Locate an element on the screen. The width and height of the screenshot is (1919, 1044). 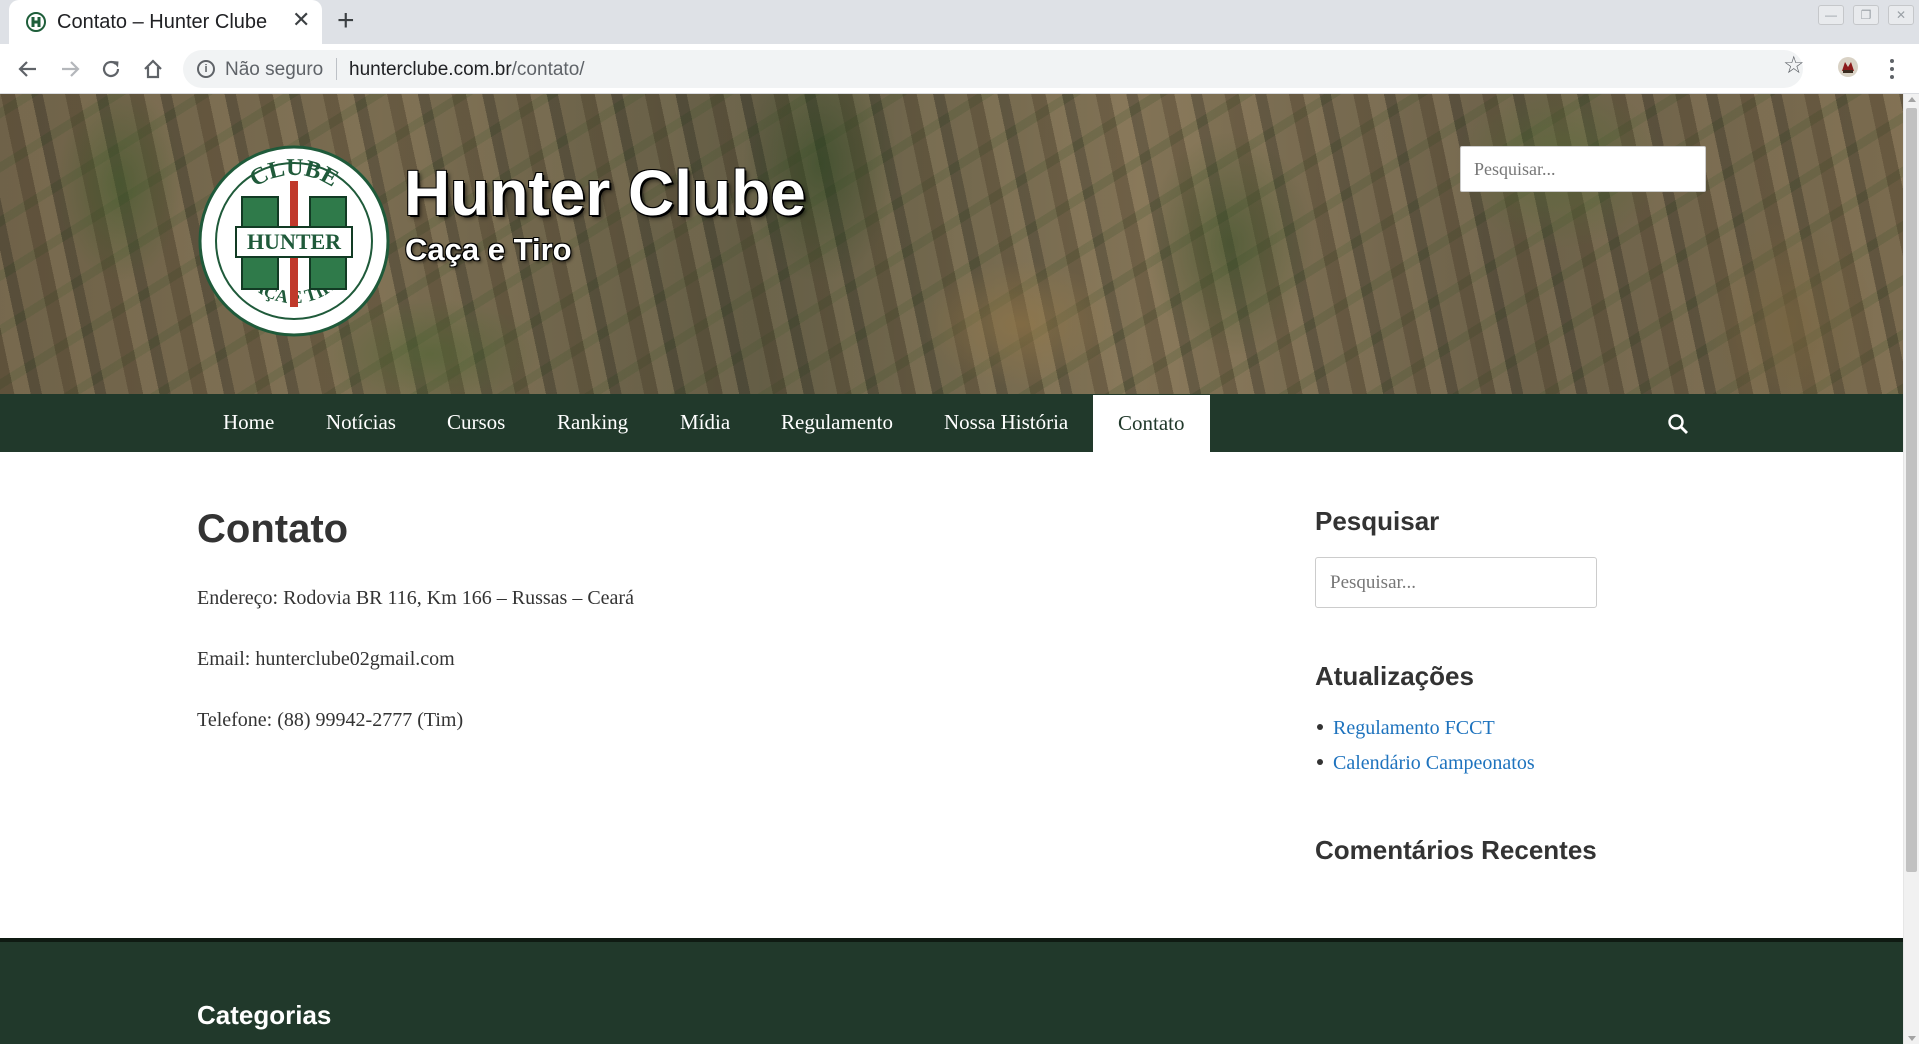
scroll-down-icon is located at coordinates (1912, 1038).